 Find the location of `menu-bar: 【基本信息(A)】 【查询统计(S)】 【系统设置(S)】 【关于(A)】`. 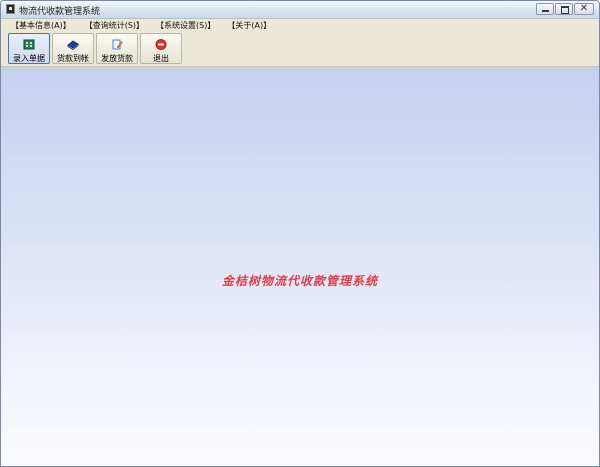

menu-bar: 【基本信息(A)】 【查询统计(S)】 【系统设置(S)】 【关于(A)】 is located at coordinates (300, 25).